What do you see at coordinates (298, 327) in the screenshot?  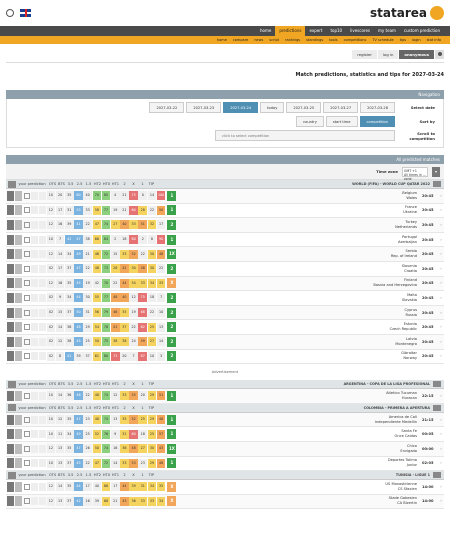 I see `teams: Estonia Czech Republic` at bounding box center [298, 327].